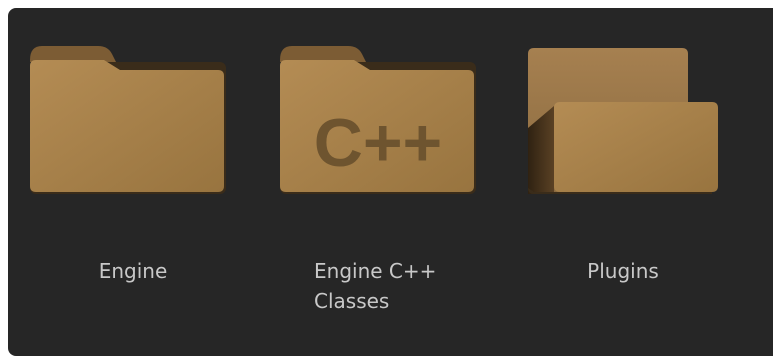 Image resolution: width=773 pixels, height=356 pixels. Describe the element at coordinates (128, 120) in the screenshot. I see `folder-icon` at that location.